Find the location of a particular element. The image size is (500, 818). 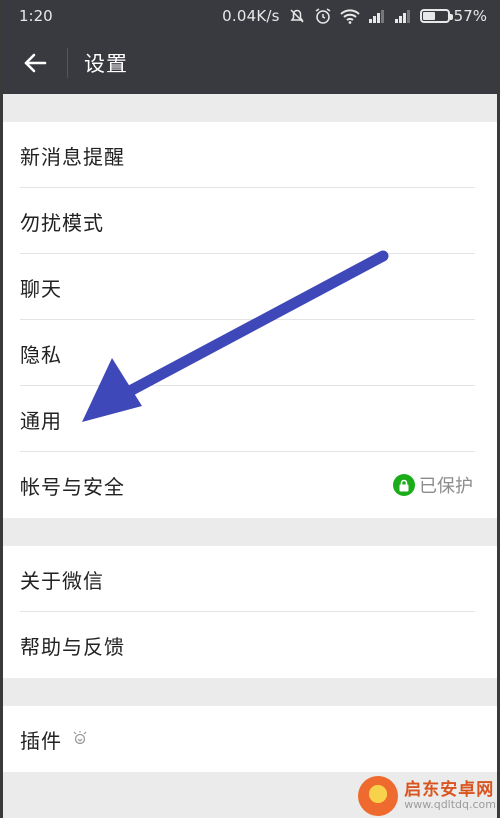

battery-icon is located at coordinates (436, 16).